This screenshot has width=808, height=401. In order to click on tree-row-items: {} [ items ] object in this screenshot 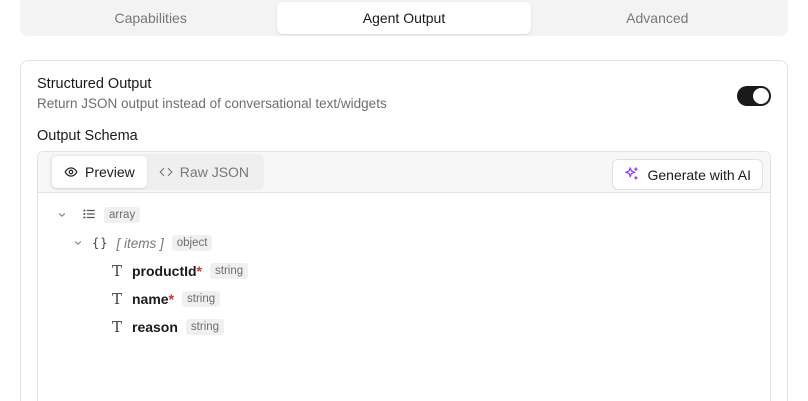, I will do `click(142, 243)`.